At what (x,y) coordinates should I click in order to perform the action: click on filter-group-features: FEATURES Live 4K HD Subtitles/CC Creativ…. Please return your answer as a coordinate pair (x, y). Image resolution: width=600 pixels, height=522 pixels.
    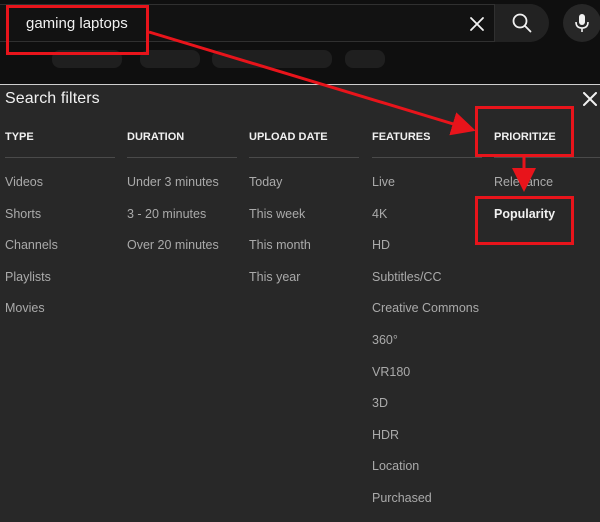
    Looking at the image, I should click on (427, 325).